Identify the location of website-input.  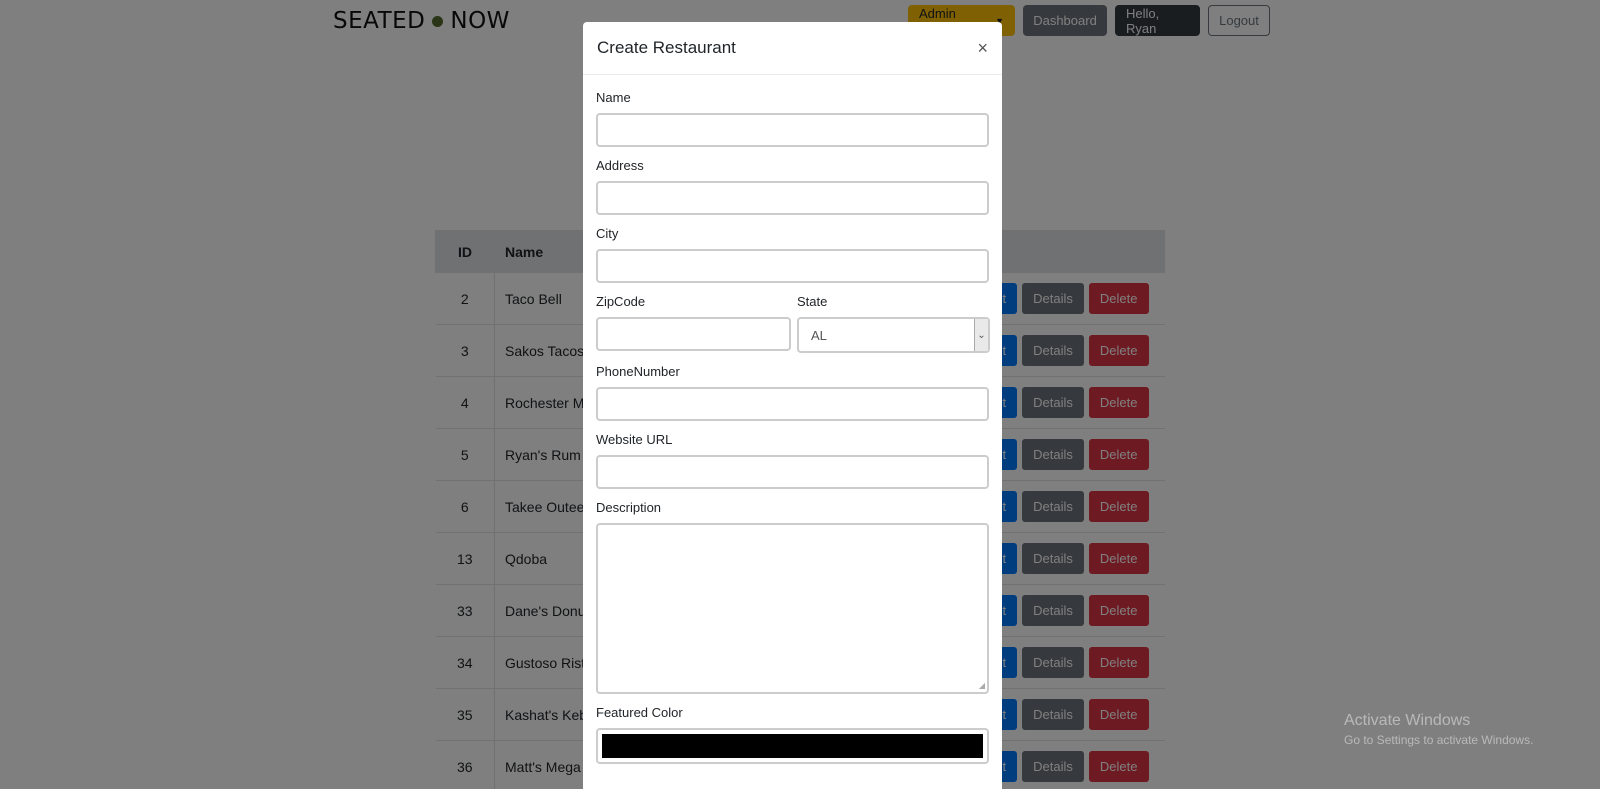
(792, 472).